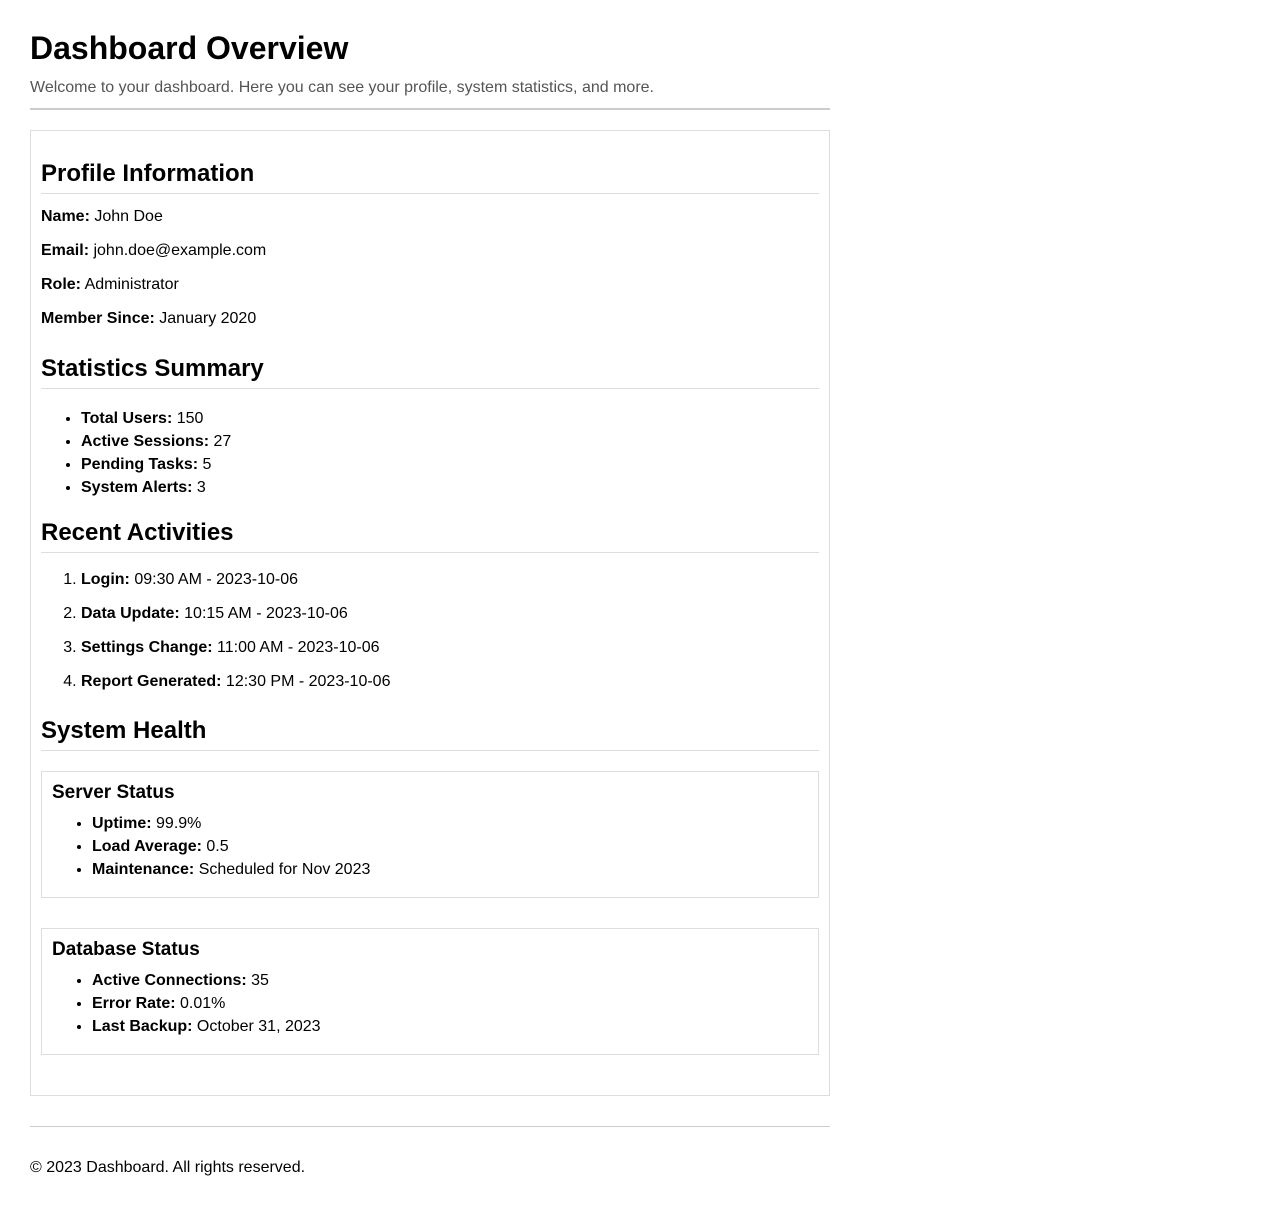  What do you see at coordinates (284, 869) in the screenshot?
I see `server-item-value: Scheduled for Nov 2023` at bounding box center [284, 869].